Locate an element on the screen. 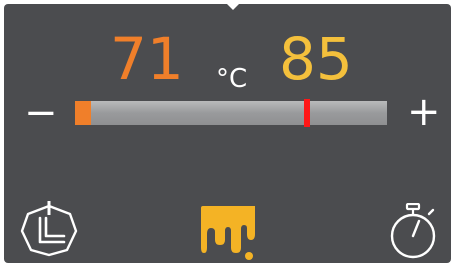 This screenshot has width=453, height=264. current-temperature: 71 is located at coordinates (147, 59).